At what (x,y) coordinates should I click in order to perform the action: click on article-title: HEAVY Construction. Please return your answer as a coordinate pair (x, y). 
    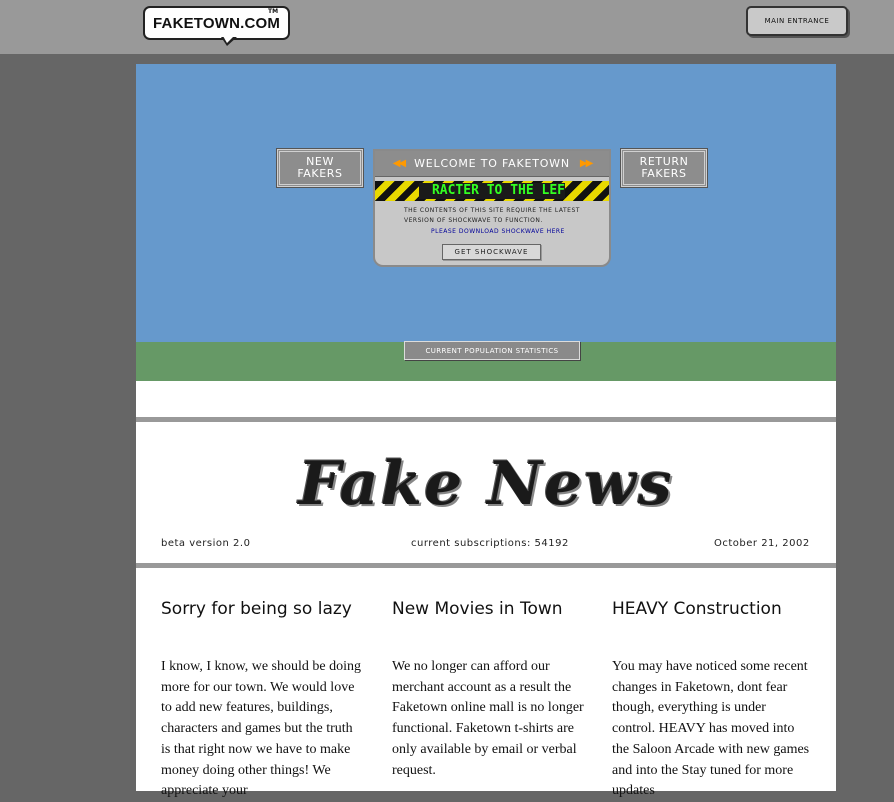
    Looking at the image, I should click on (697, 609).